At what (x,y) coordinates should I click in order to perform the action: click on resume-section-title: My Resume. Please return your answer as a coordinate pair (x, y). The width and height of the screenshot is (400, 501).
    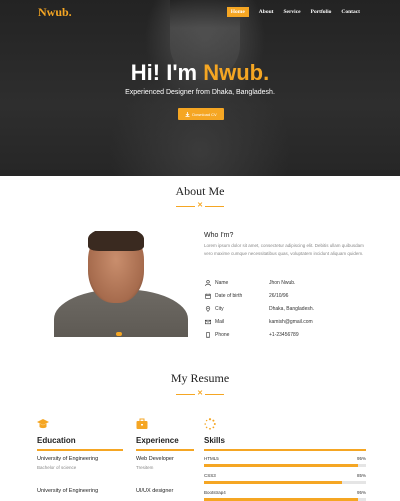
    Looking at the image, I should click on (200, 378).